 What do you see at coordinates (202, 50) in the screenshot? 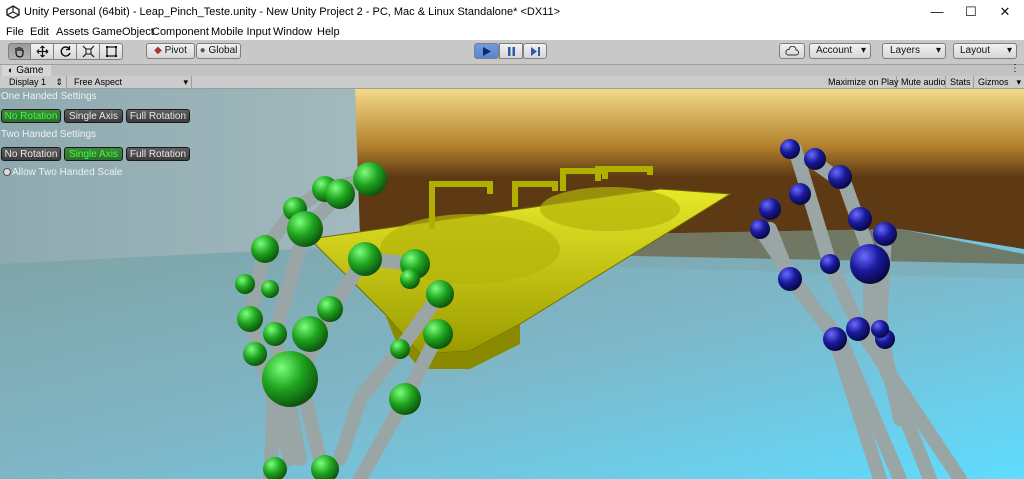
I see `globe-icon: ●` at bounding box center [202, 50].